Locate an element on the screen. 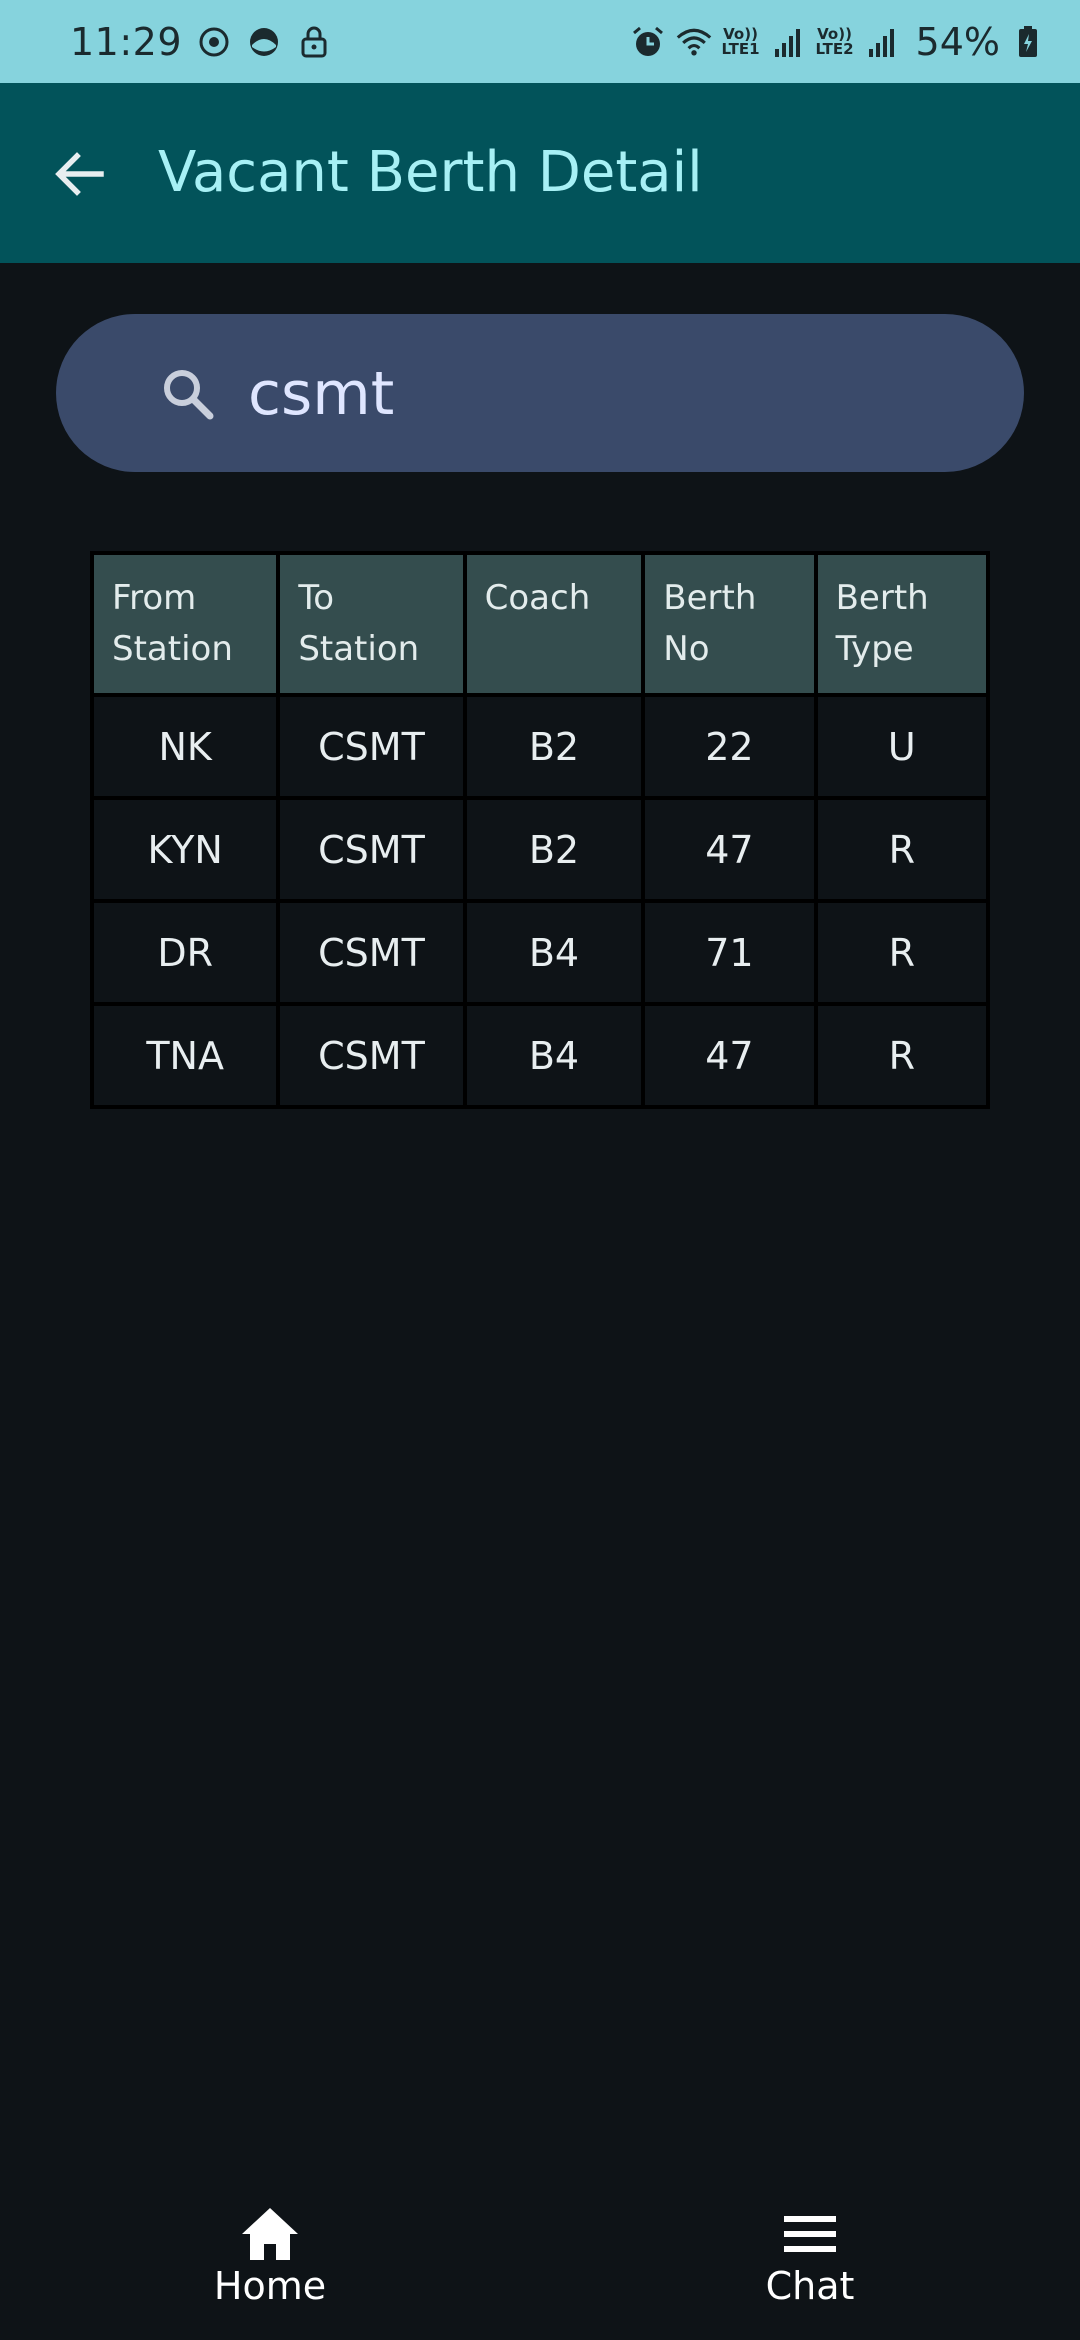 This screenshot has width=1080, height=2340. table-row: KYN CSMT B2 47 R is located at coordinates (540, 849).